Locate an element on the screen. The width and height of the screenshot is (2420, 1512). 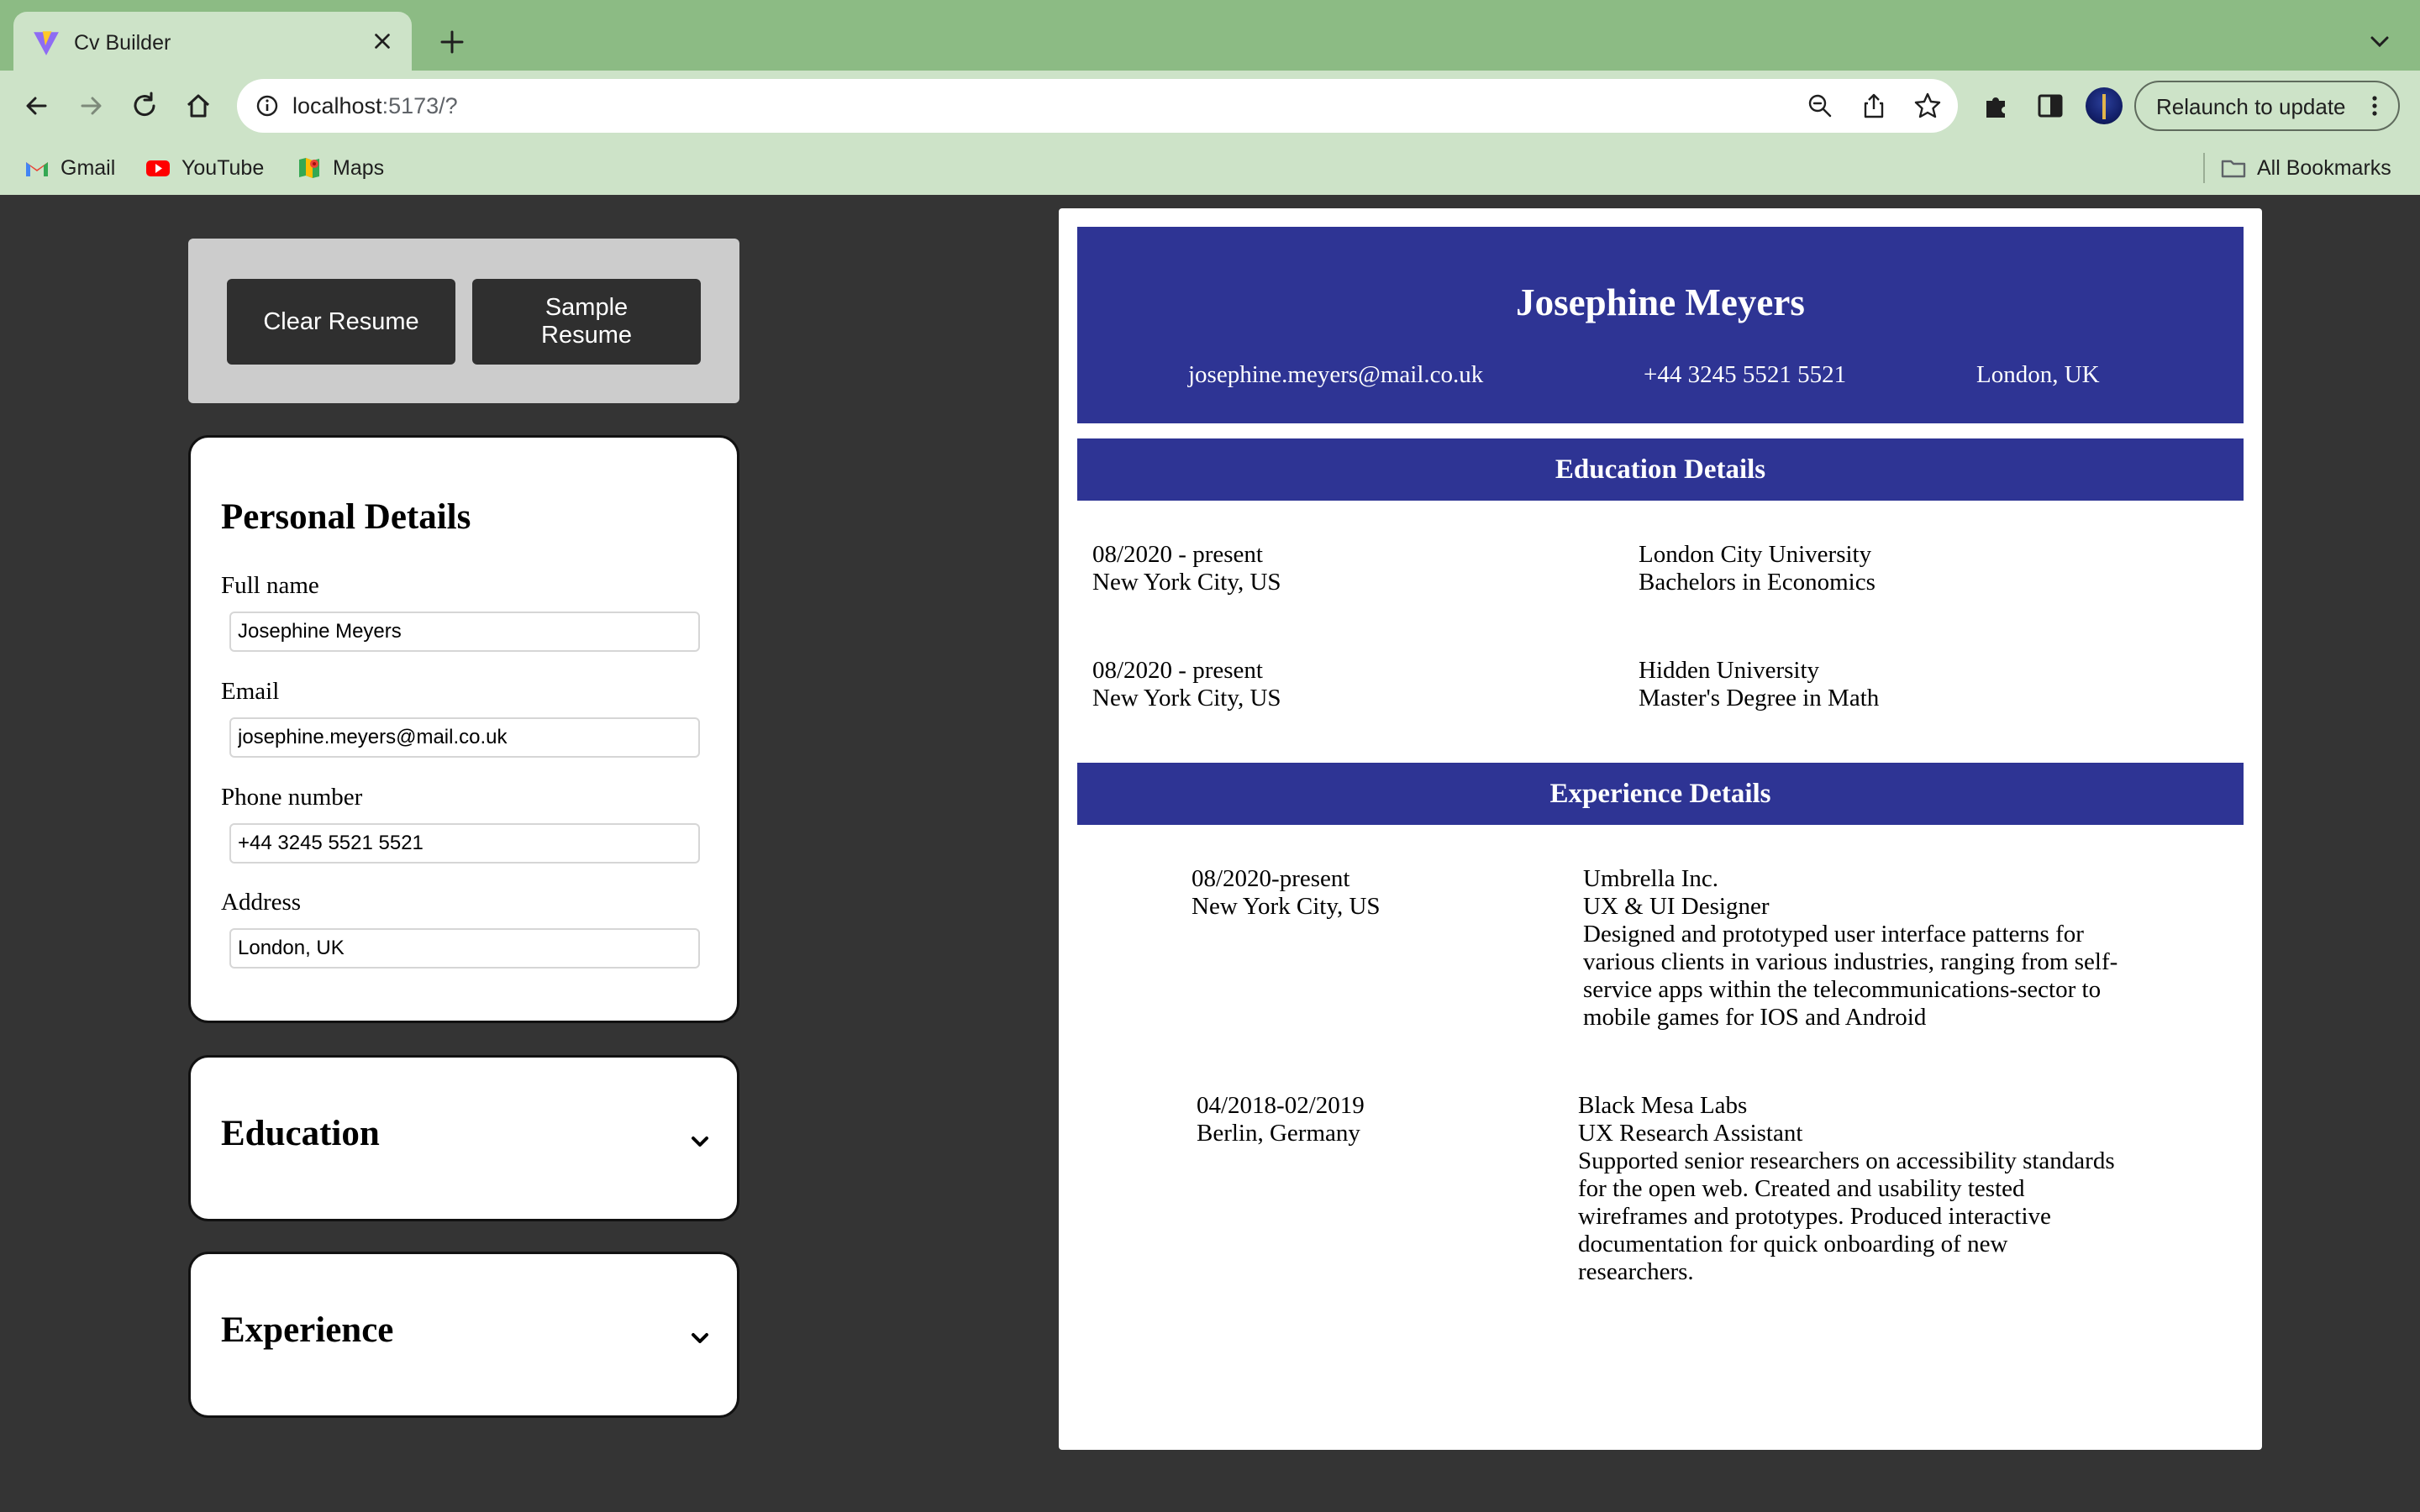
resume-controls: Clear Resume Sample Resume is located at coordinates (464, 321).